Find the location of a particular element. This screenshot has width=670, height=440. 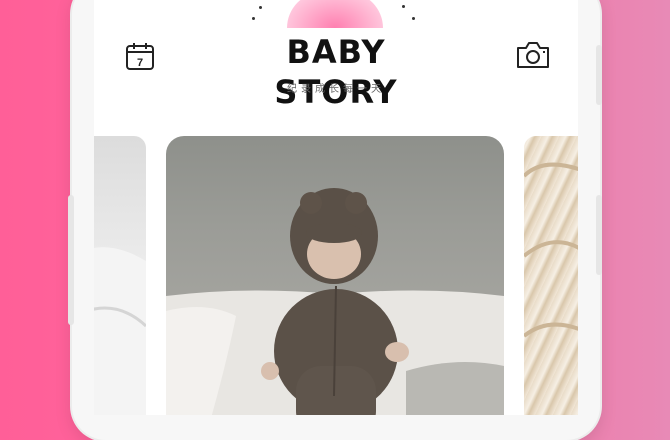

photo-thumbnail-next is located at coordinates (551, 250).